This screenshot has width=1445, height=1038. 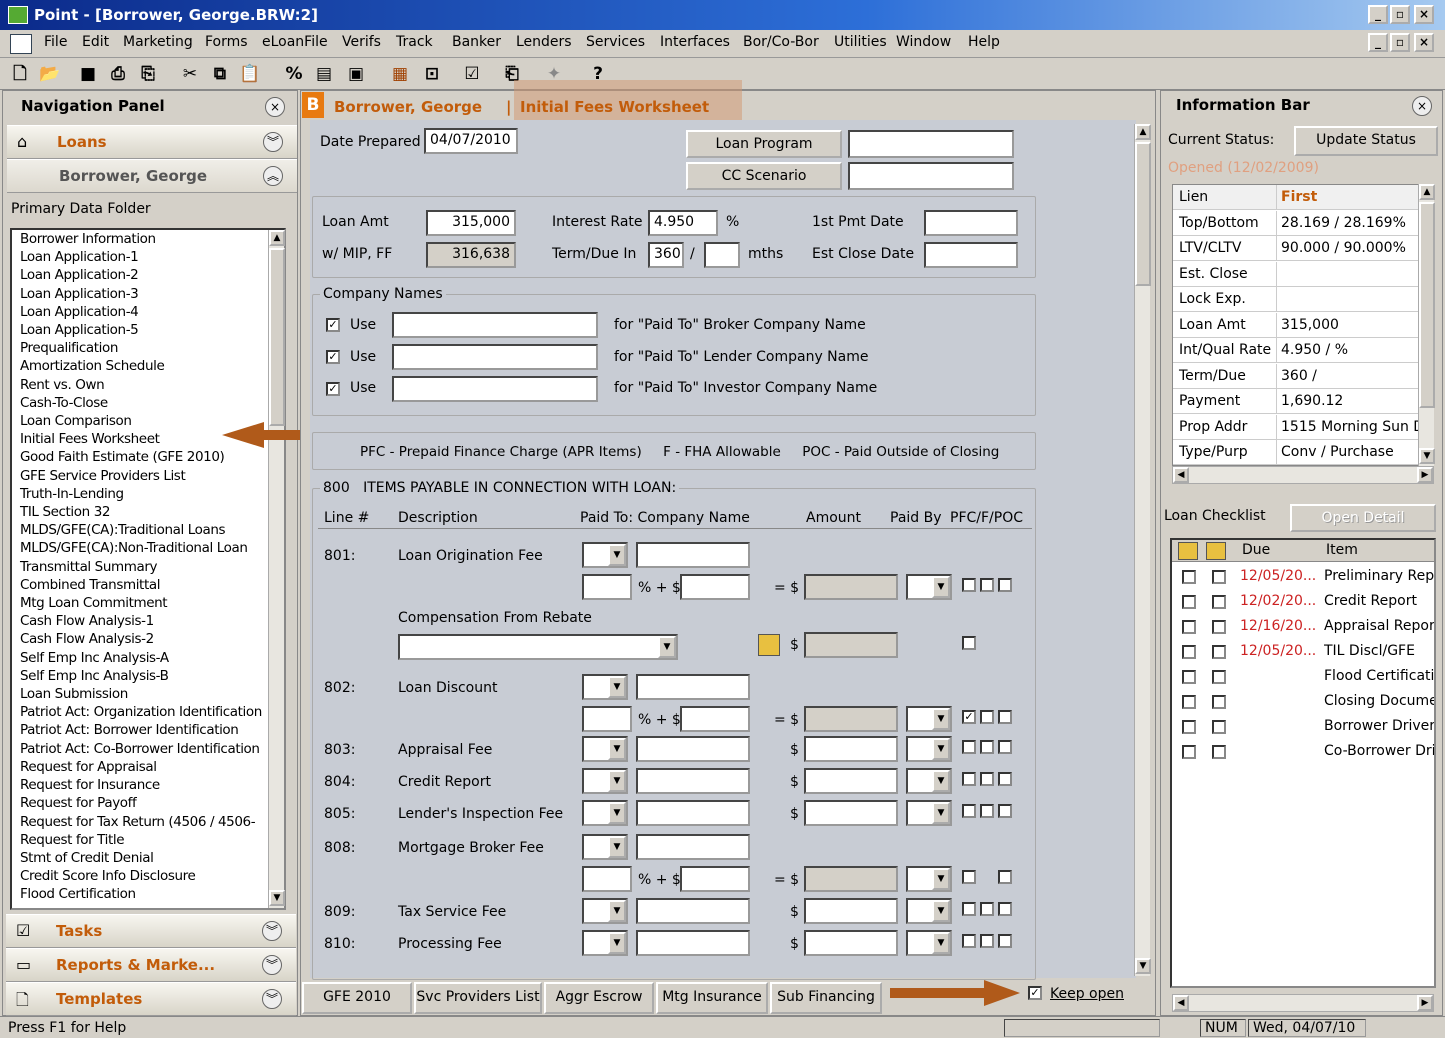 I want to click on received-flag-icon, so click(x=1216, y=551).